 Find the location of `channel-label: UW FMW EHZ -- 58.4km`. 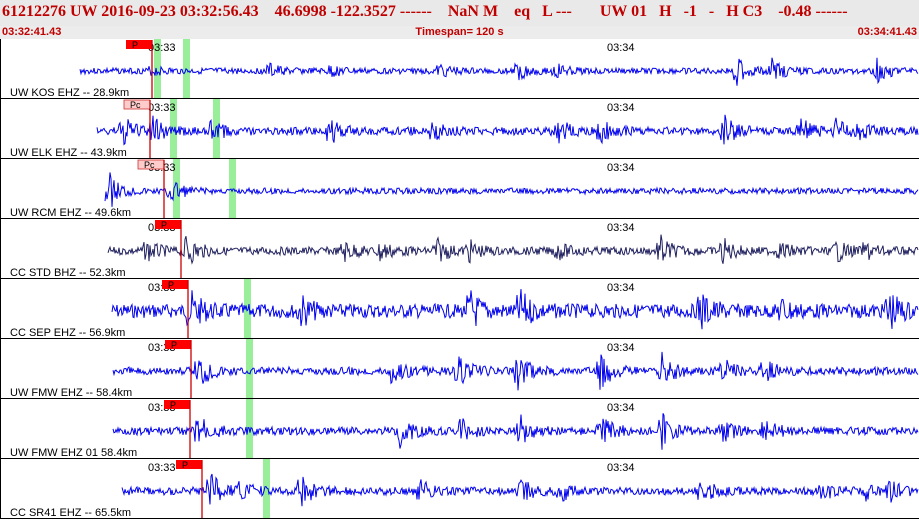

channel-label: UW FMW EHZ -- 58.4km is located at coordinates (71, 393).